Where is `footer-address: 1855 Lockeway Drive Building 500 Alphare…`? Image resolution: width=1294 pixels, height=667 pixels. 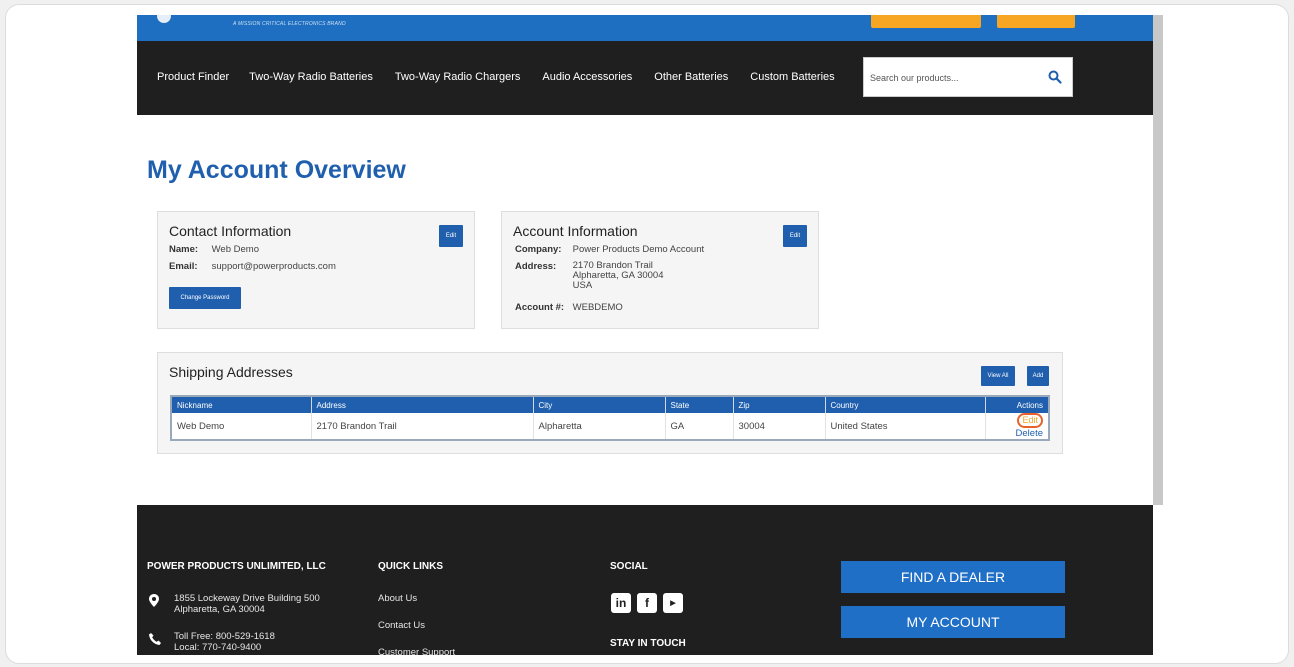 footer-address: 1855 Lockeway Drive Building 500 Alphare… is located at coordinates (247, 604).